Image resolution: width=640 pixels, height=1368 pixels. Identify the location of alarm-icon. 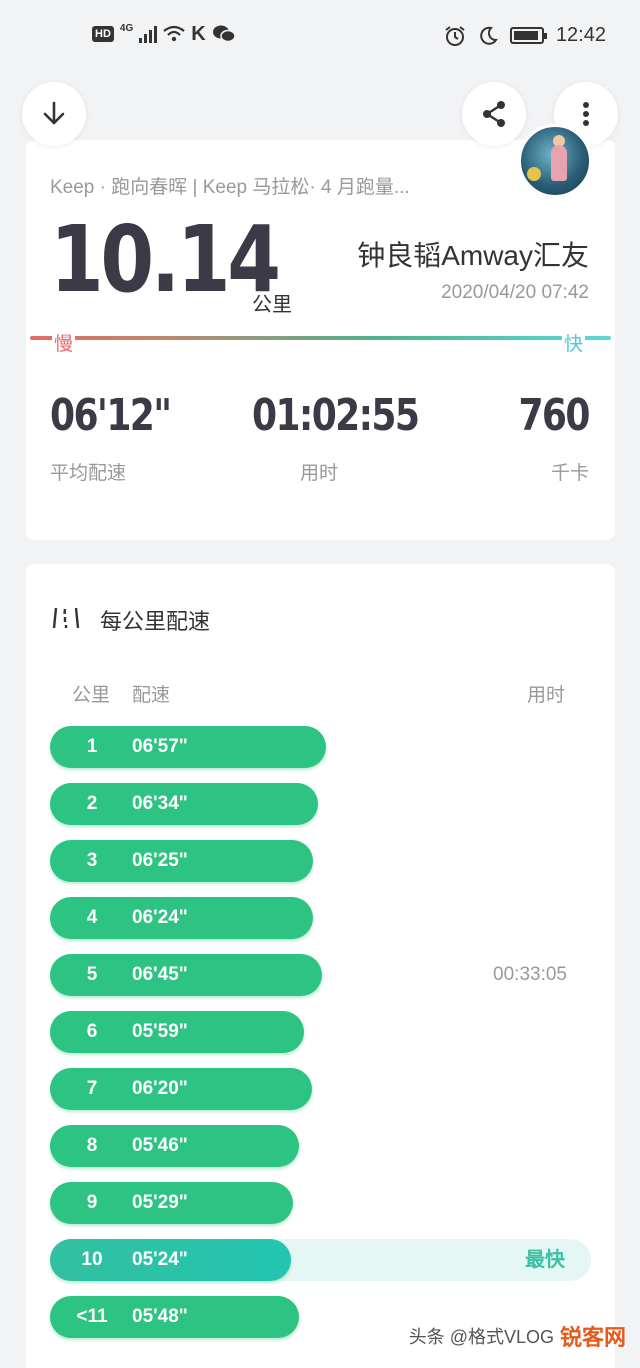
(455, 35).